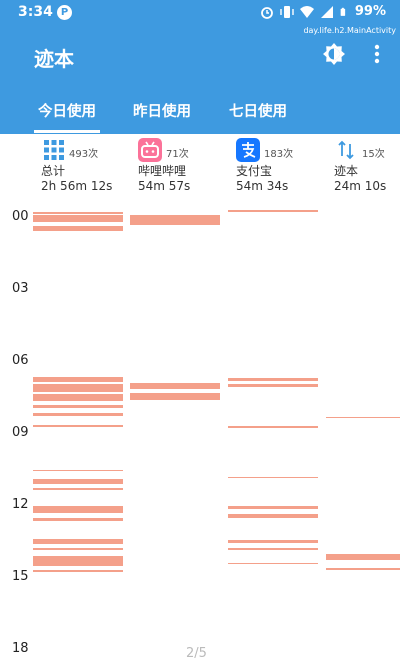 The width and height of the screenshot is (400, 661). I want to click on hour-label: 09, so click(20, 432).